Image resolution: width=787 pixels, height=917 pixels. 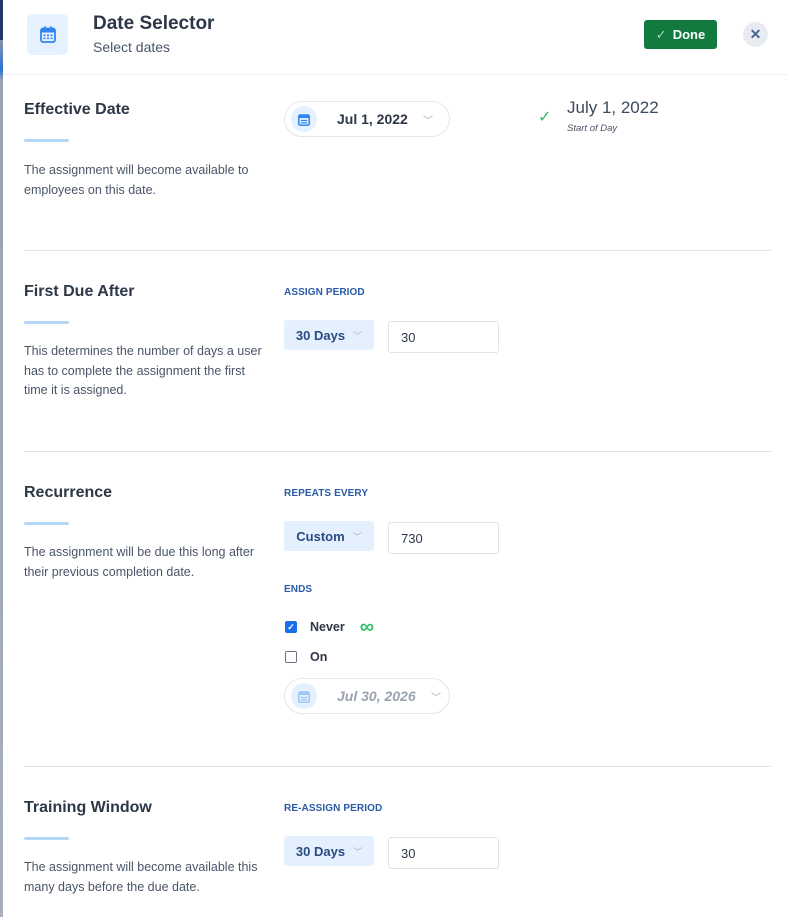 What do you see at coordinates (443, 853) in the screenshot?
I see `reassign-period-days-input` at bounding box center [443, 853].